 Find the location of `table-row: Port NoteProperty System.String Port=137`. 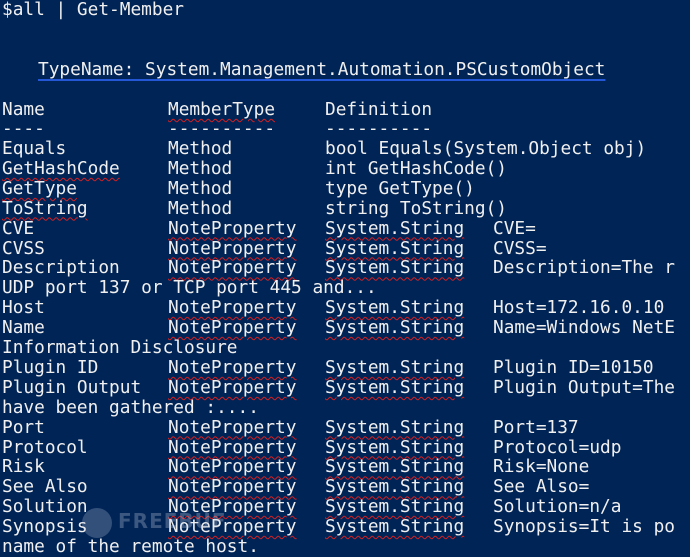

table-row: Port NoteProperty System.String Port=137 is located at coordinates (346, 427).